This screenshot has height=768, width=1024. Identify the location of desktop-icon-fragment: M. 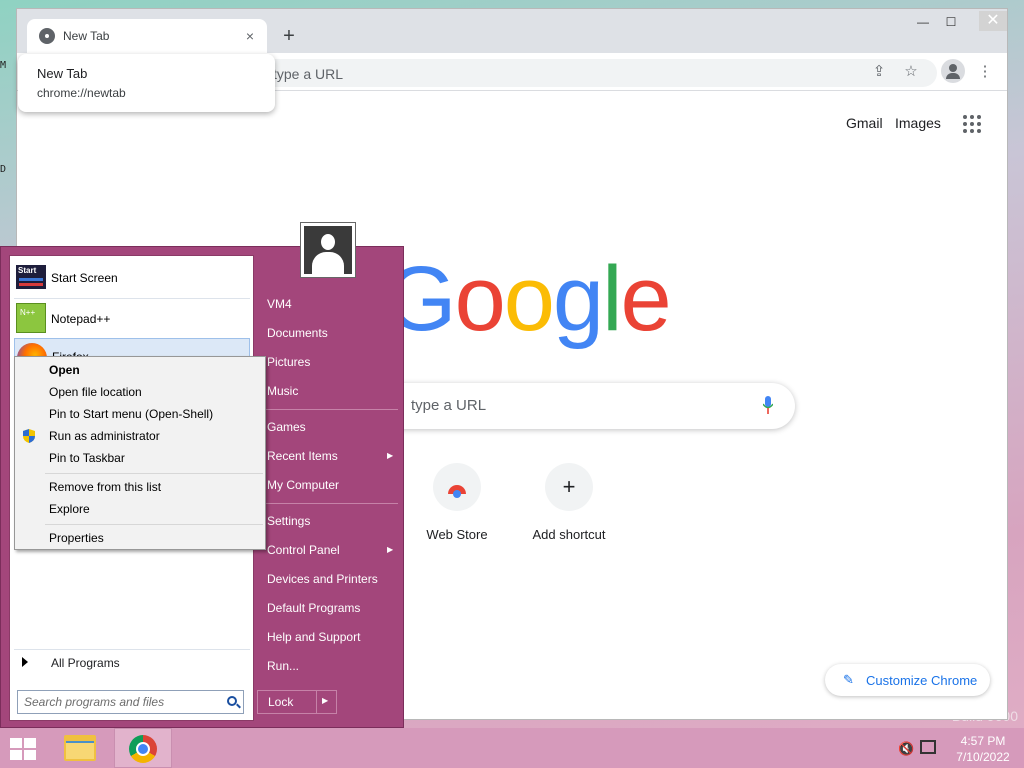
(5, 67).